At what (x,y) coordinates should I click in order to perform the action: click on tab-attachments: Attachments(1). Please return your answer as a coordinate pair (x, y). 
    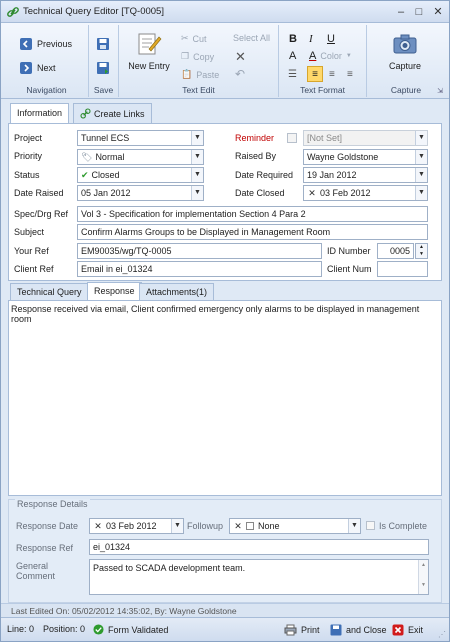
    Looking at the image, I should click on (177, 292).